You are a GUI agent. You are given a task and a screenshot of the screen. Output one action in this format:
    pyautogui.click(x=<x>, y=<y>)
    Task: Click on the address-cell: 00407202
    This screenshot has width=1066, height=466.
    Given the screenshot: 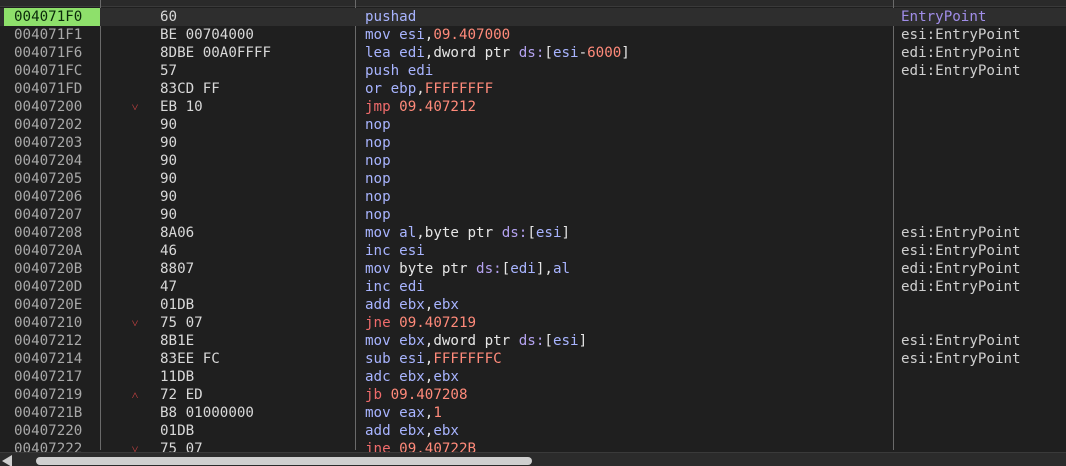 What is the action you would take?
    pyautogui.click(x=48, y=125)
    